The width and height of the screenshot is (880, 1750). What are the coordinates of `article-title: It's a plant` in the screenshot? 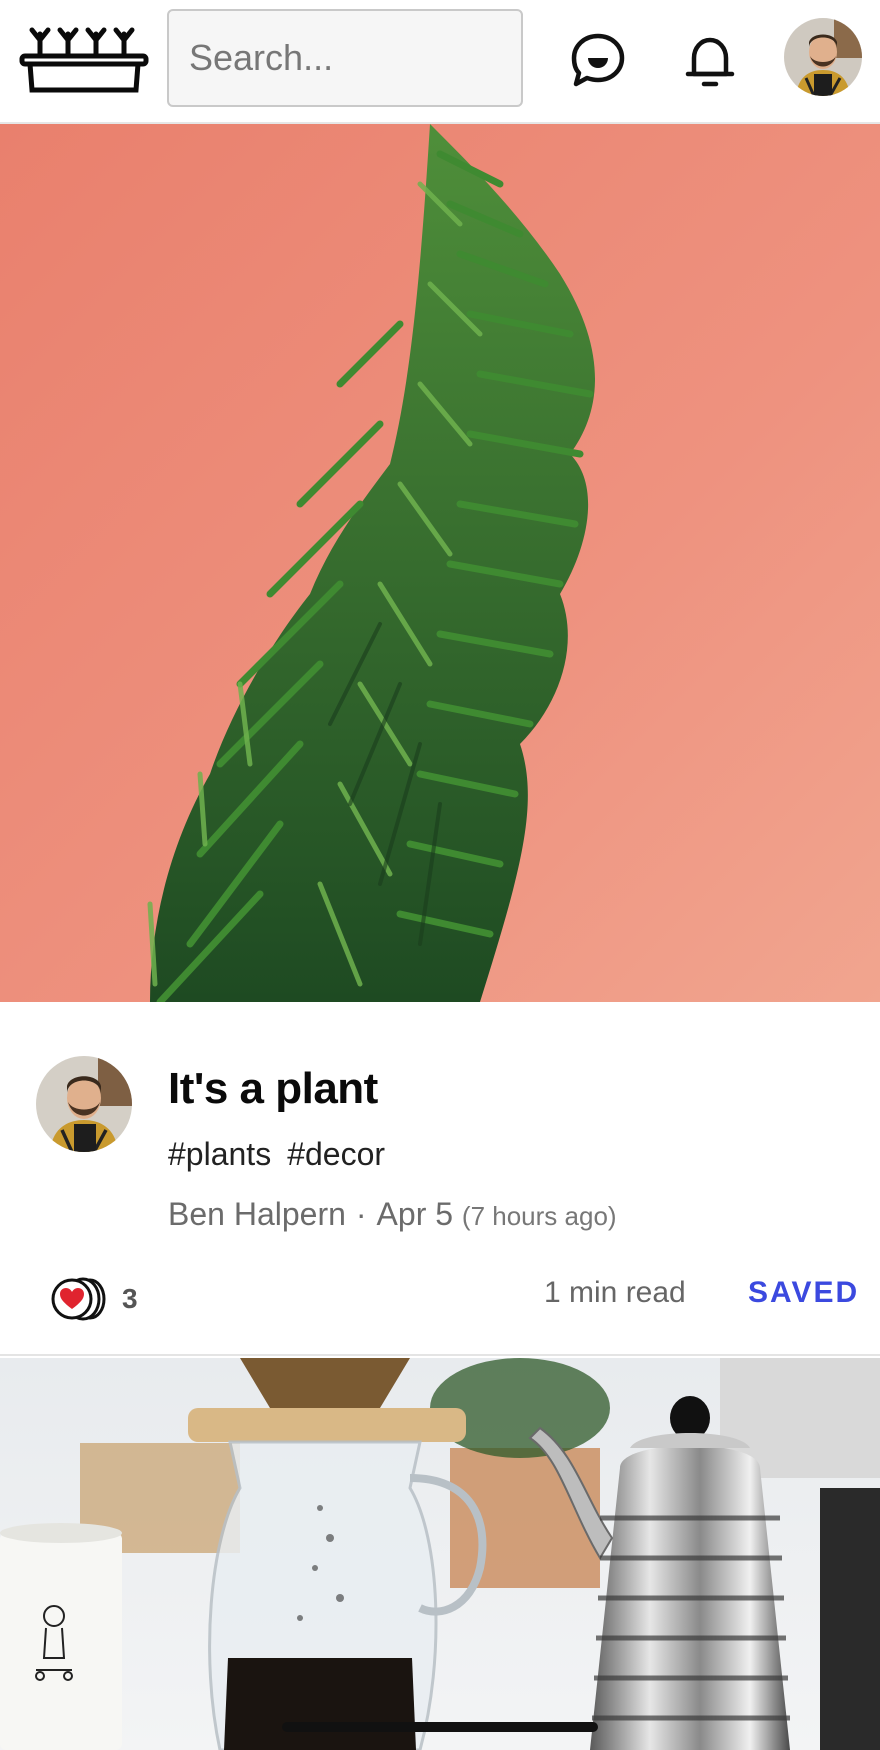 It's located at (273, 1089).